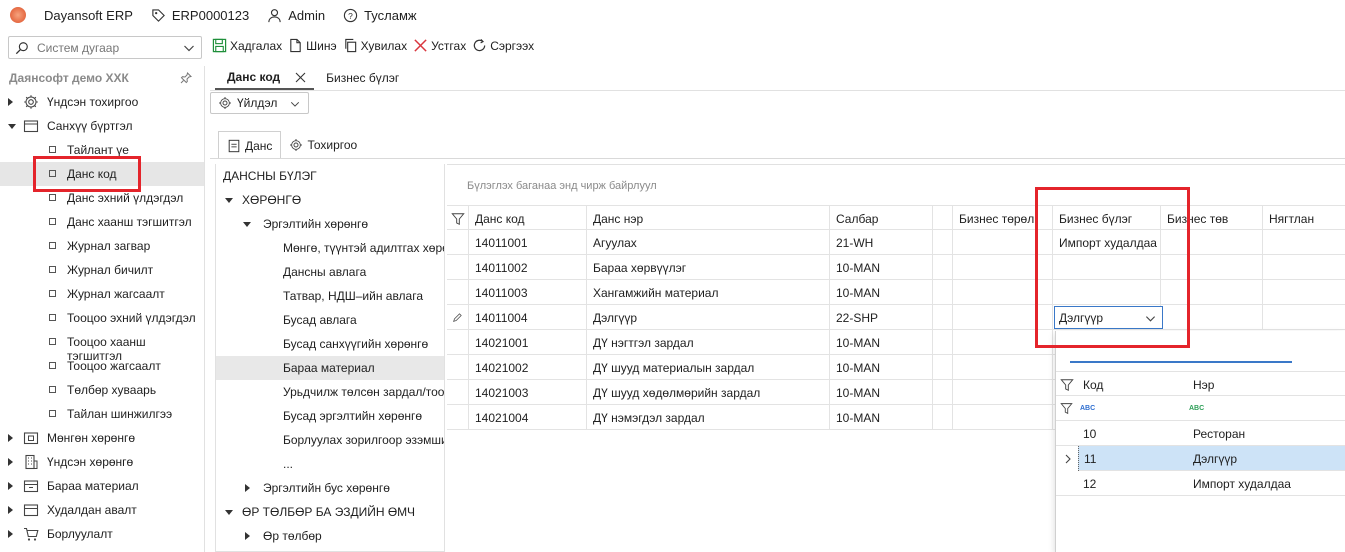 The width and height of the screenshot is (1345, 552). What do you see at coordinates (881, 317) in the screenshot?
I see `cell-branch: 22-SHP` at bounding box center [881, 317].